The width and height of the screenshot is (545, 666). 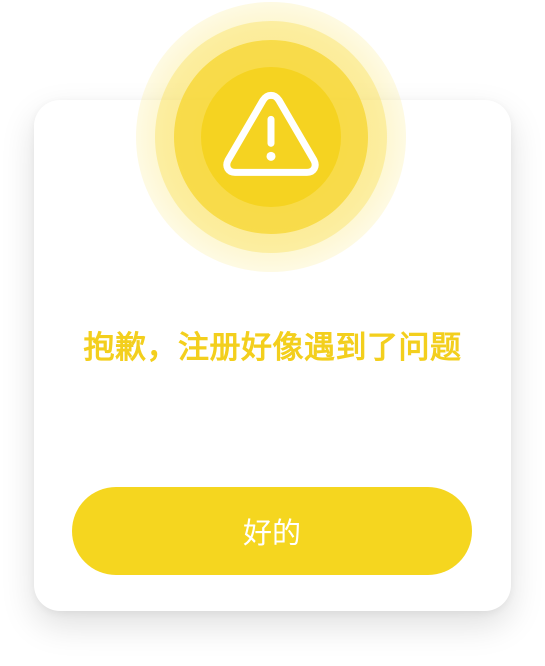 I want to click on warning-icon, so click(x=271, y=133).